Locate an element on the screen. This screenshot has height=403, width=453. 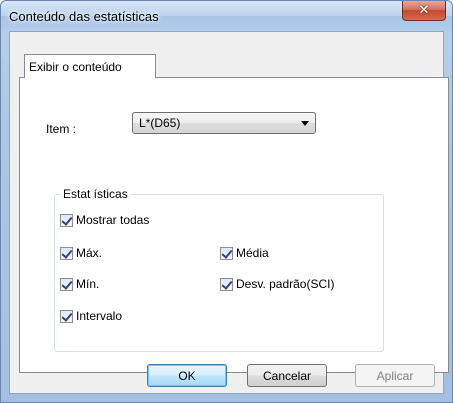
checkbox-max-label: Máx. is located at coordinates (89, 253).